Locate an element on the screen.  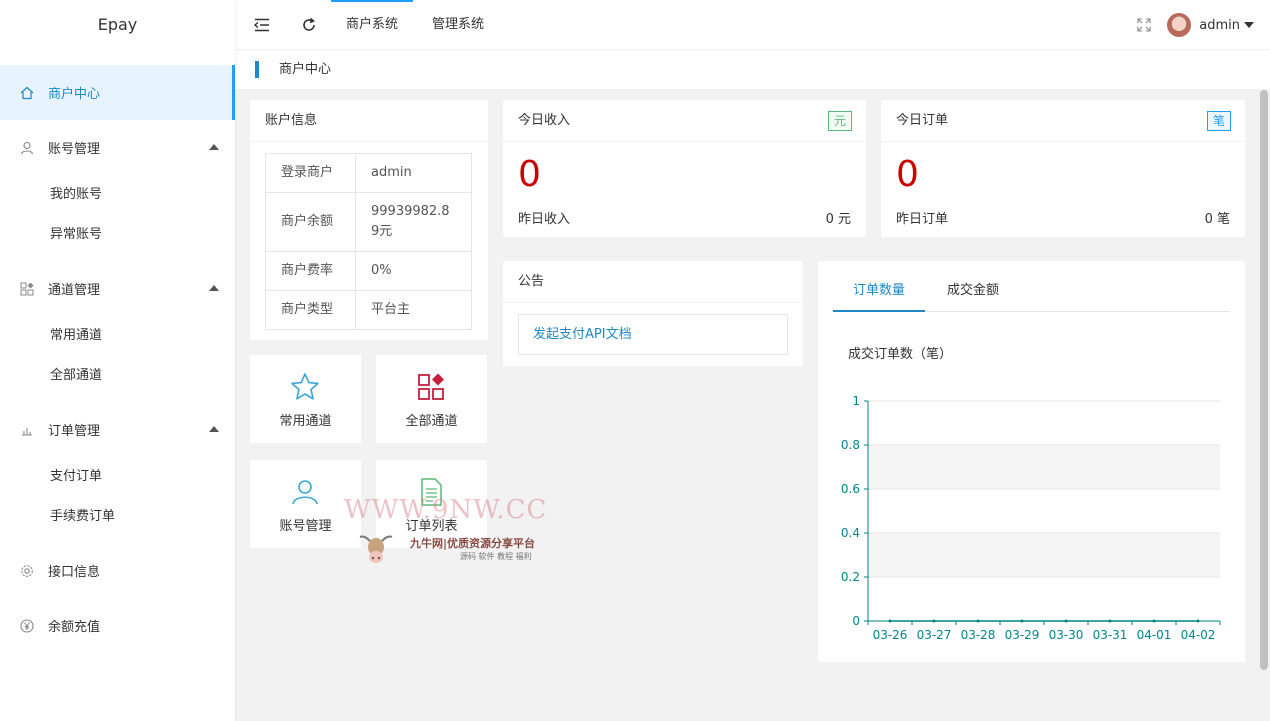
x-tick-label: 03-26 is located at coordinates (890, 635).